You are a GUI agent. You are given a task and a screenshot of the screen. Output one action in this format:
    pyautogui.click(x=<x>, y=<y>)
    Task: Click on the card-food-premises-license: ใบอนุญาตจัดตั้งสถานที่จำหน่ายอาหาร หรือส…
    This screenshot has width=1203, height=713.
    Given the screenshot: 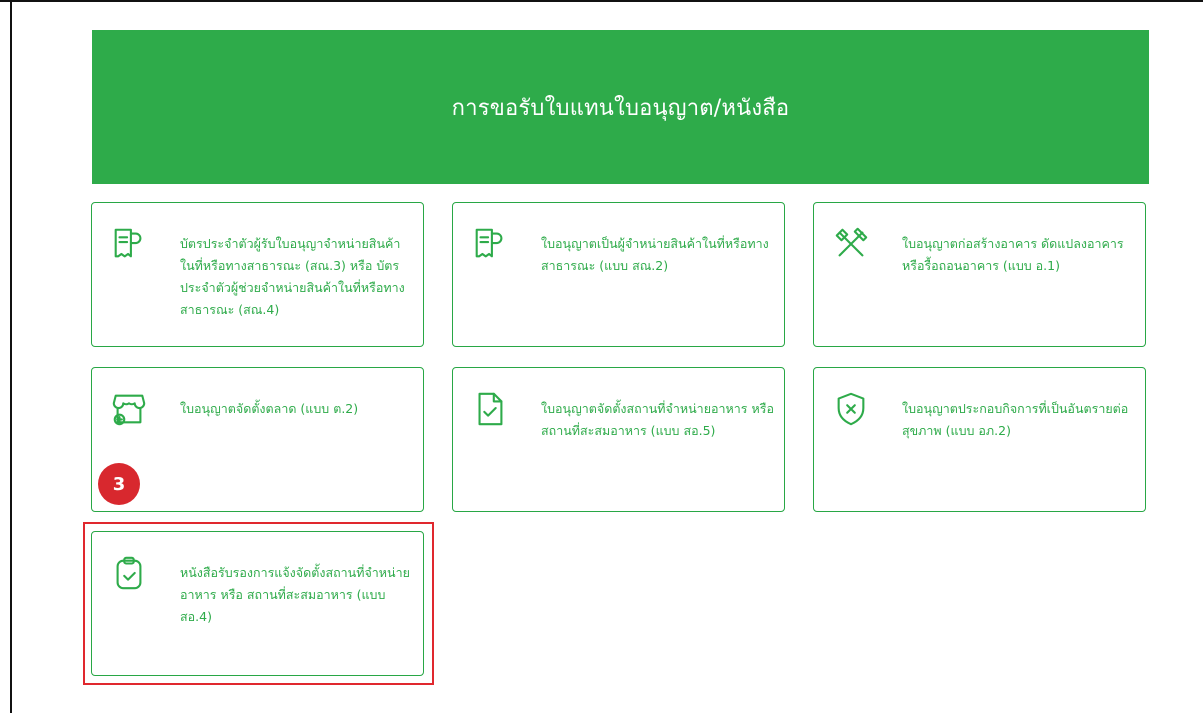 What is the action you would take?
    pyautogui.click(x=618, y=439)
    